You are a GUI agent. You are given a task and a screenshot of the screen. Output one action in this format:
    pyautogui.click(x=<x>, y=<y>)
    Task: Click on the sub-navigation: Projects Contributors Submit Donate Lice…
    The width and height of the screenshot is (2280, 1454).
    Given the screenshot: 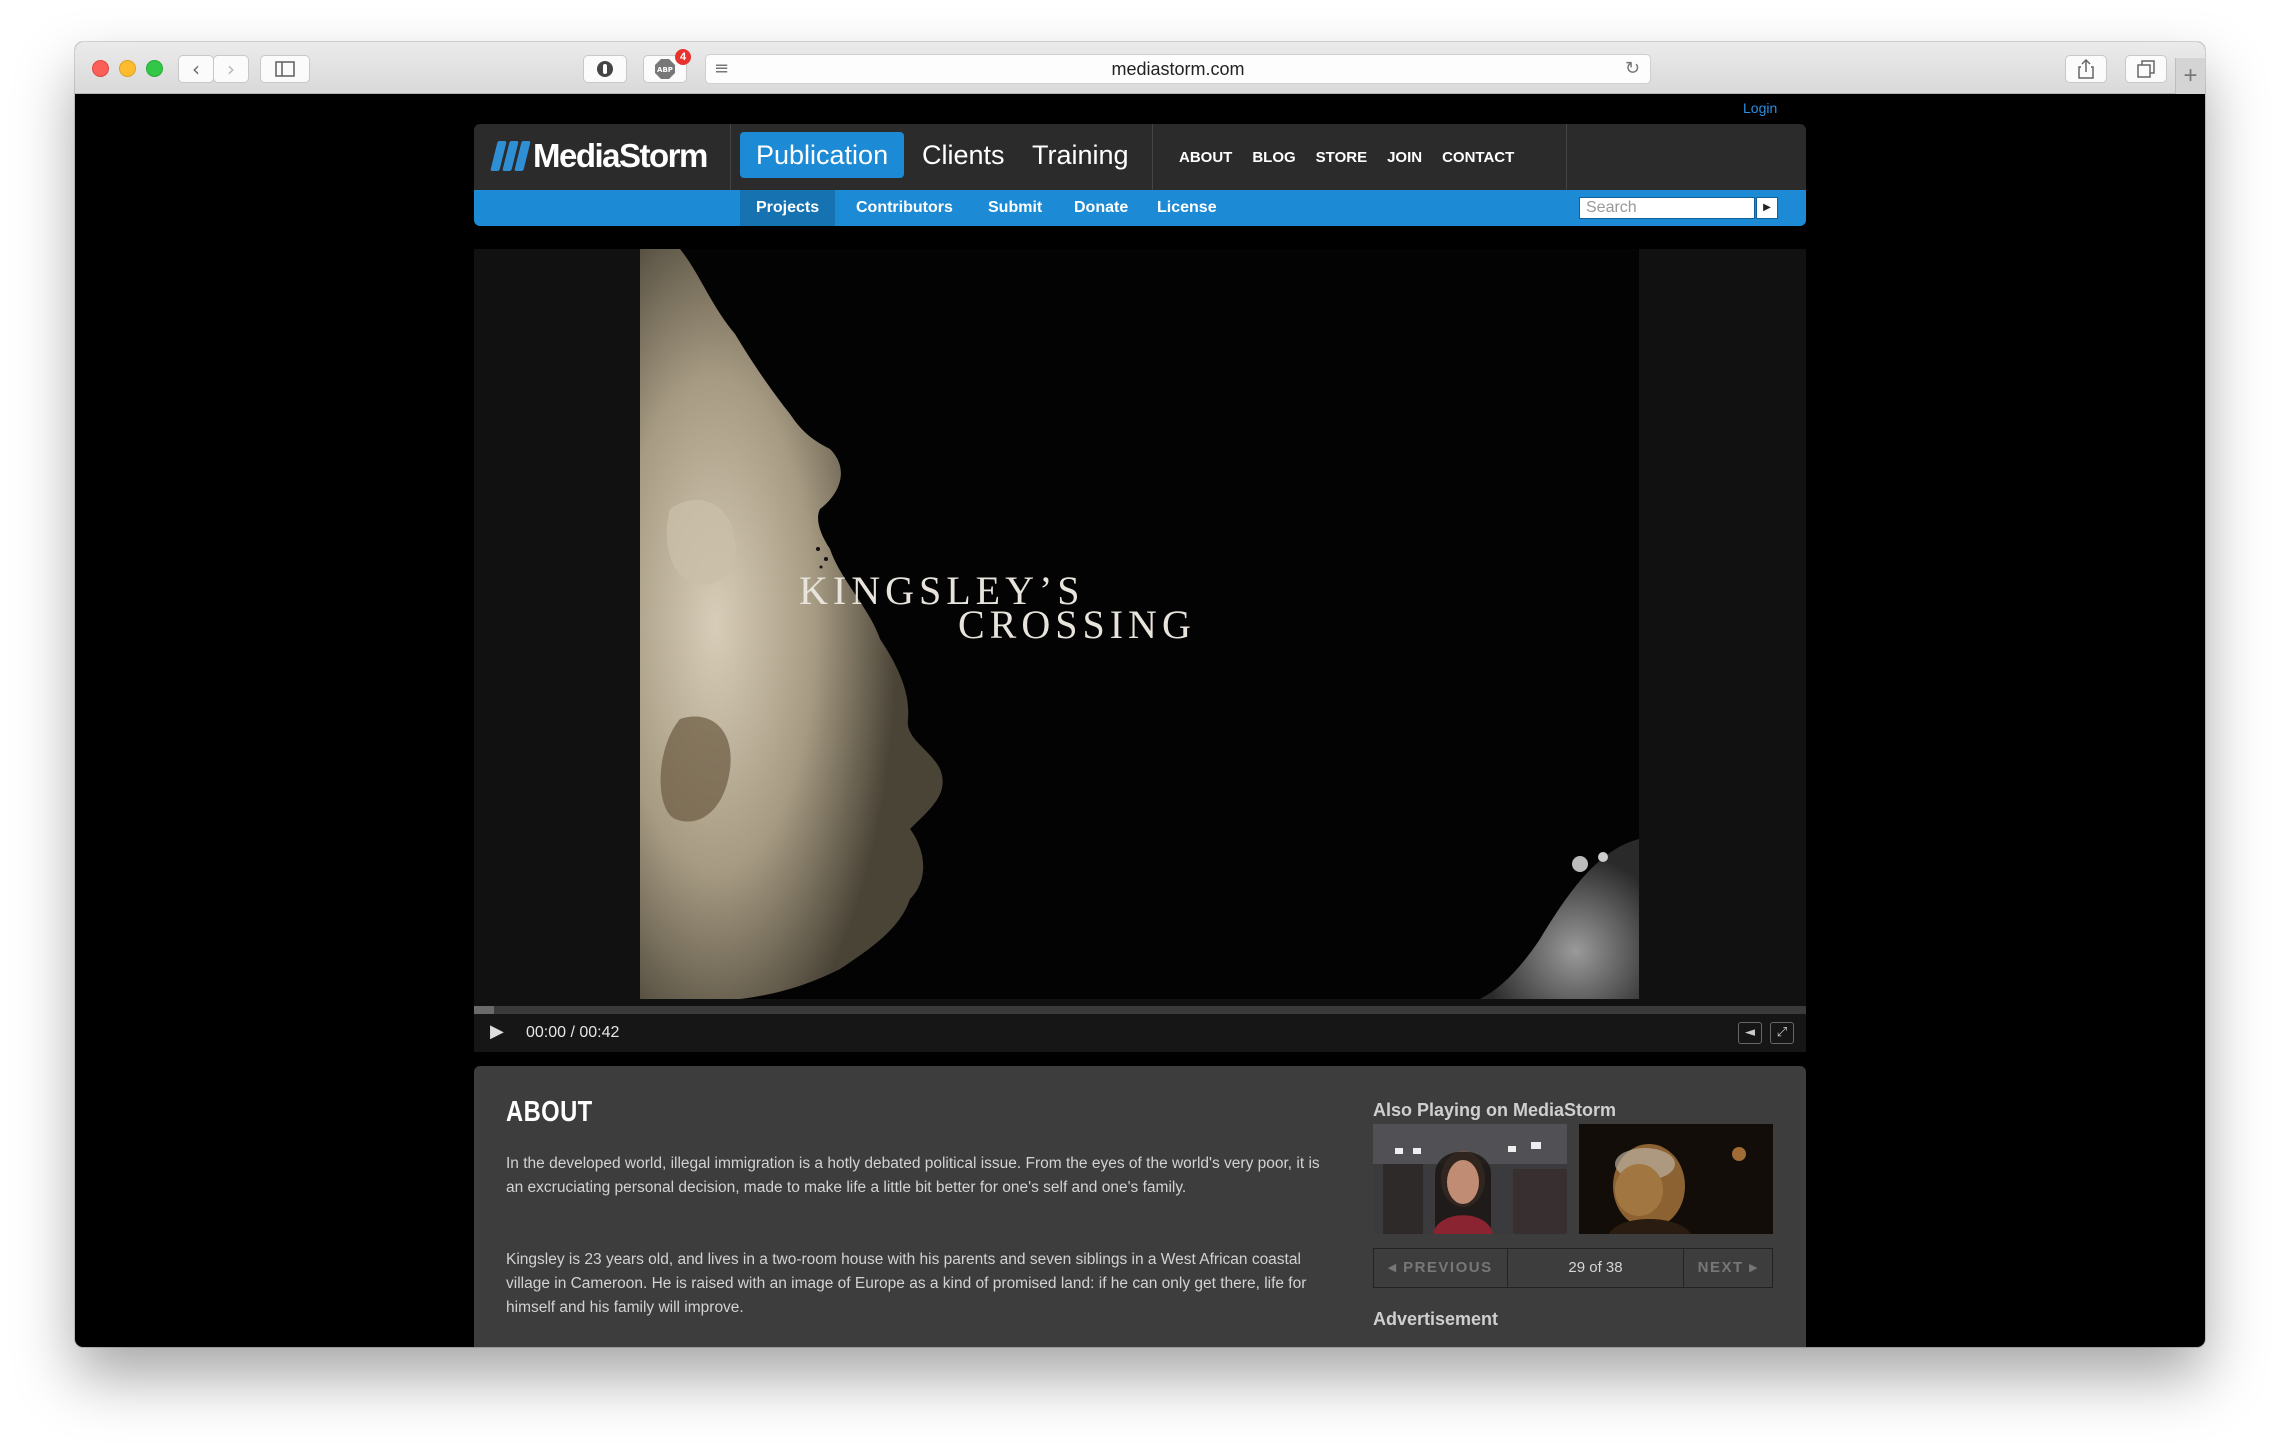 What is the action you would take?
    pyautogui.click(x=1140, y=208)
    